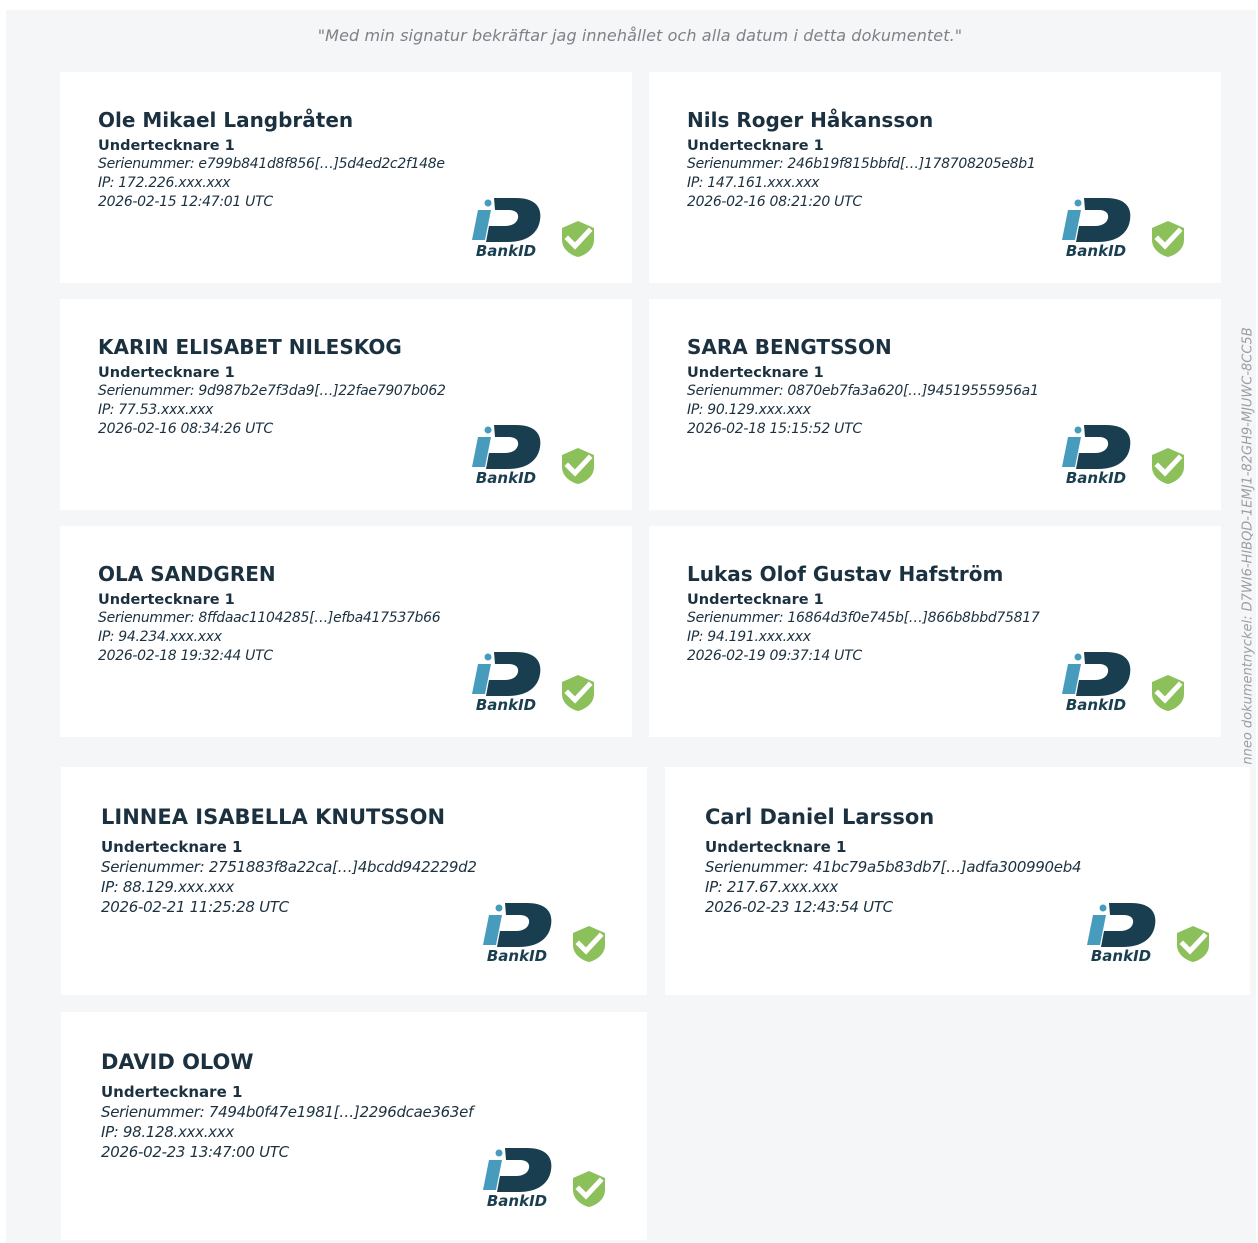 The width and height of the screenshot is (1258, 1243). I want to click on signer-ip: IP: 88.129.xxx.xxx, so click(167, 887).